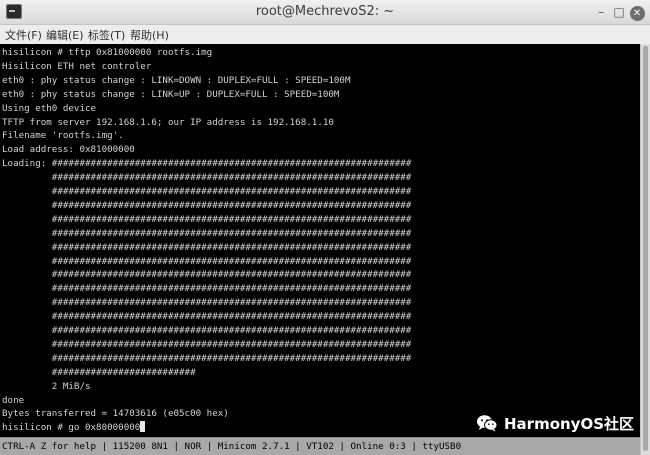  I want to click on minimize-button: –, so click(601, 12).